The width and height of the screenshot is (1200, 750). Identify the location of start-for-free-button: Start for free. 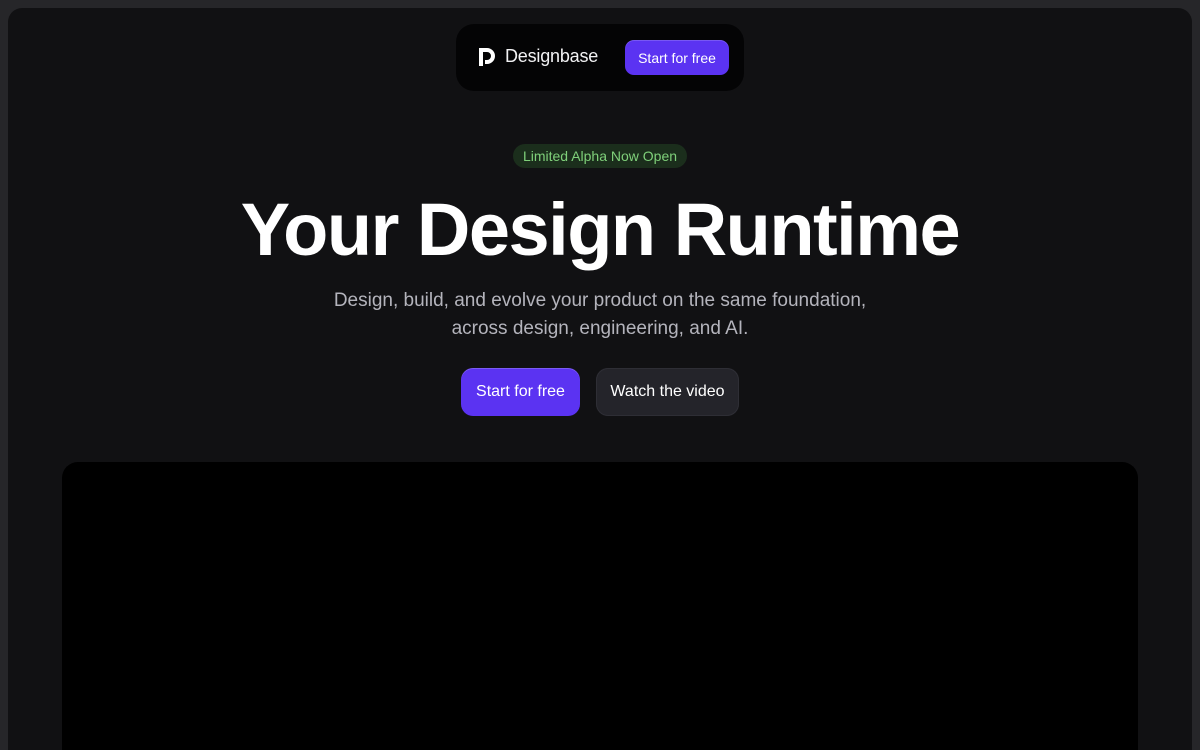
(520, 392).